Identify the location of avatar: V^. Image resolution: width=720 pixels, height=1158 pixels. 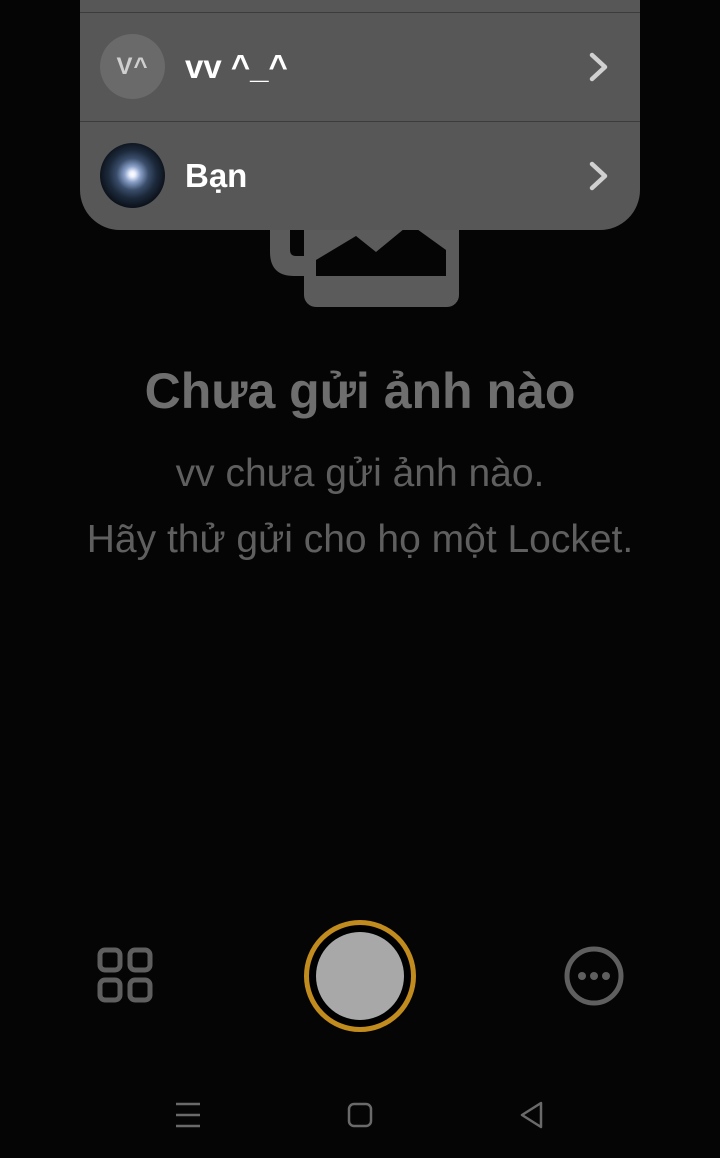
(132, 66).